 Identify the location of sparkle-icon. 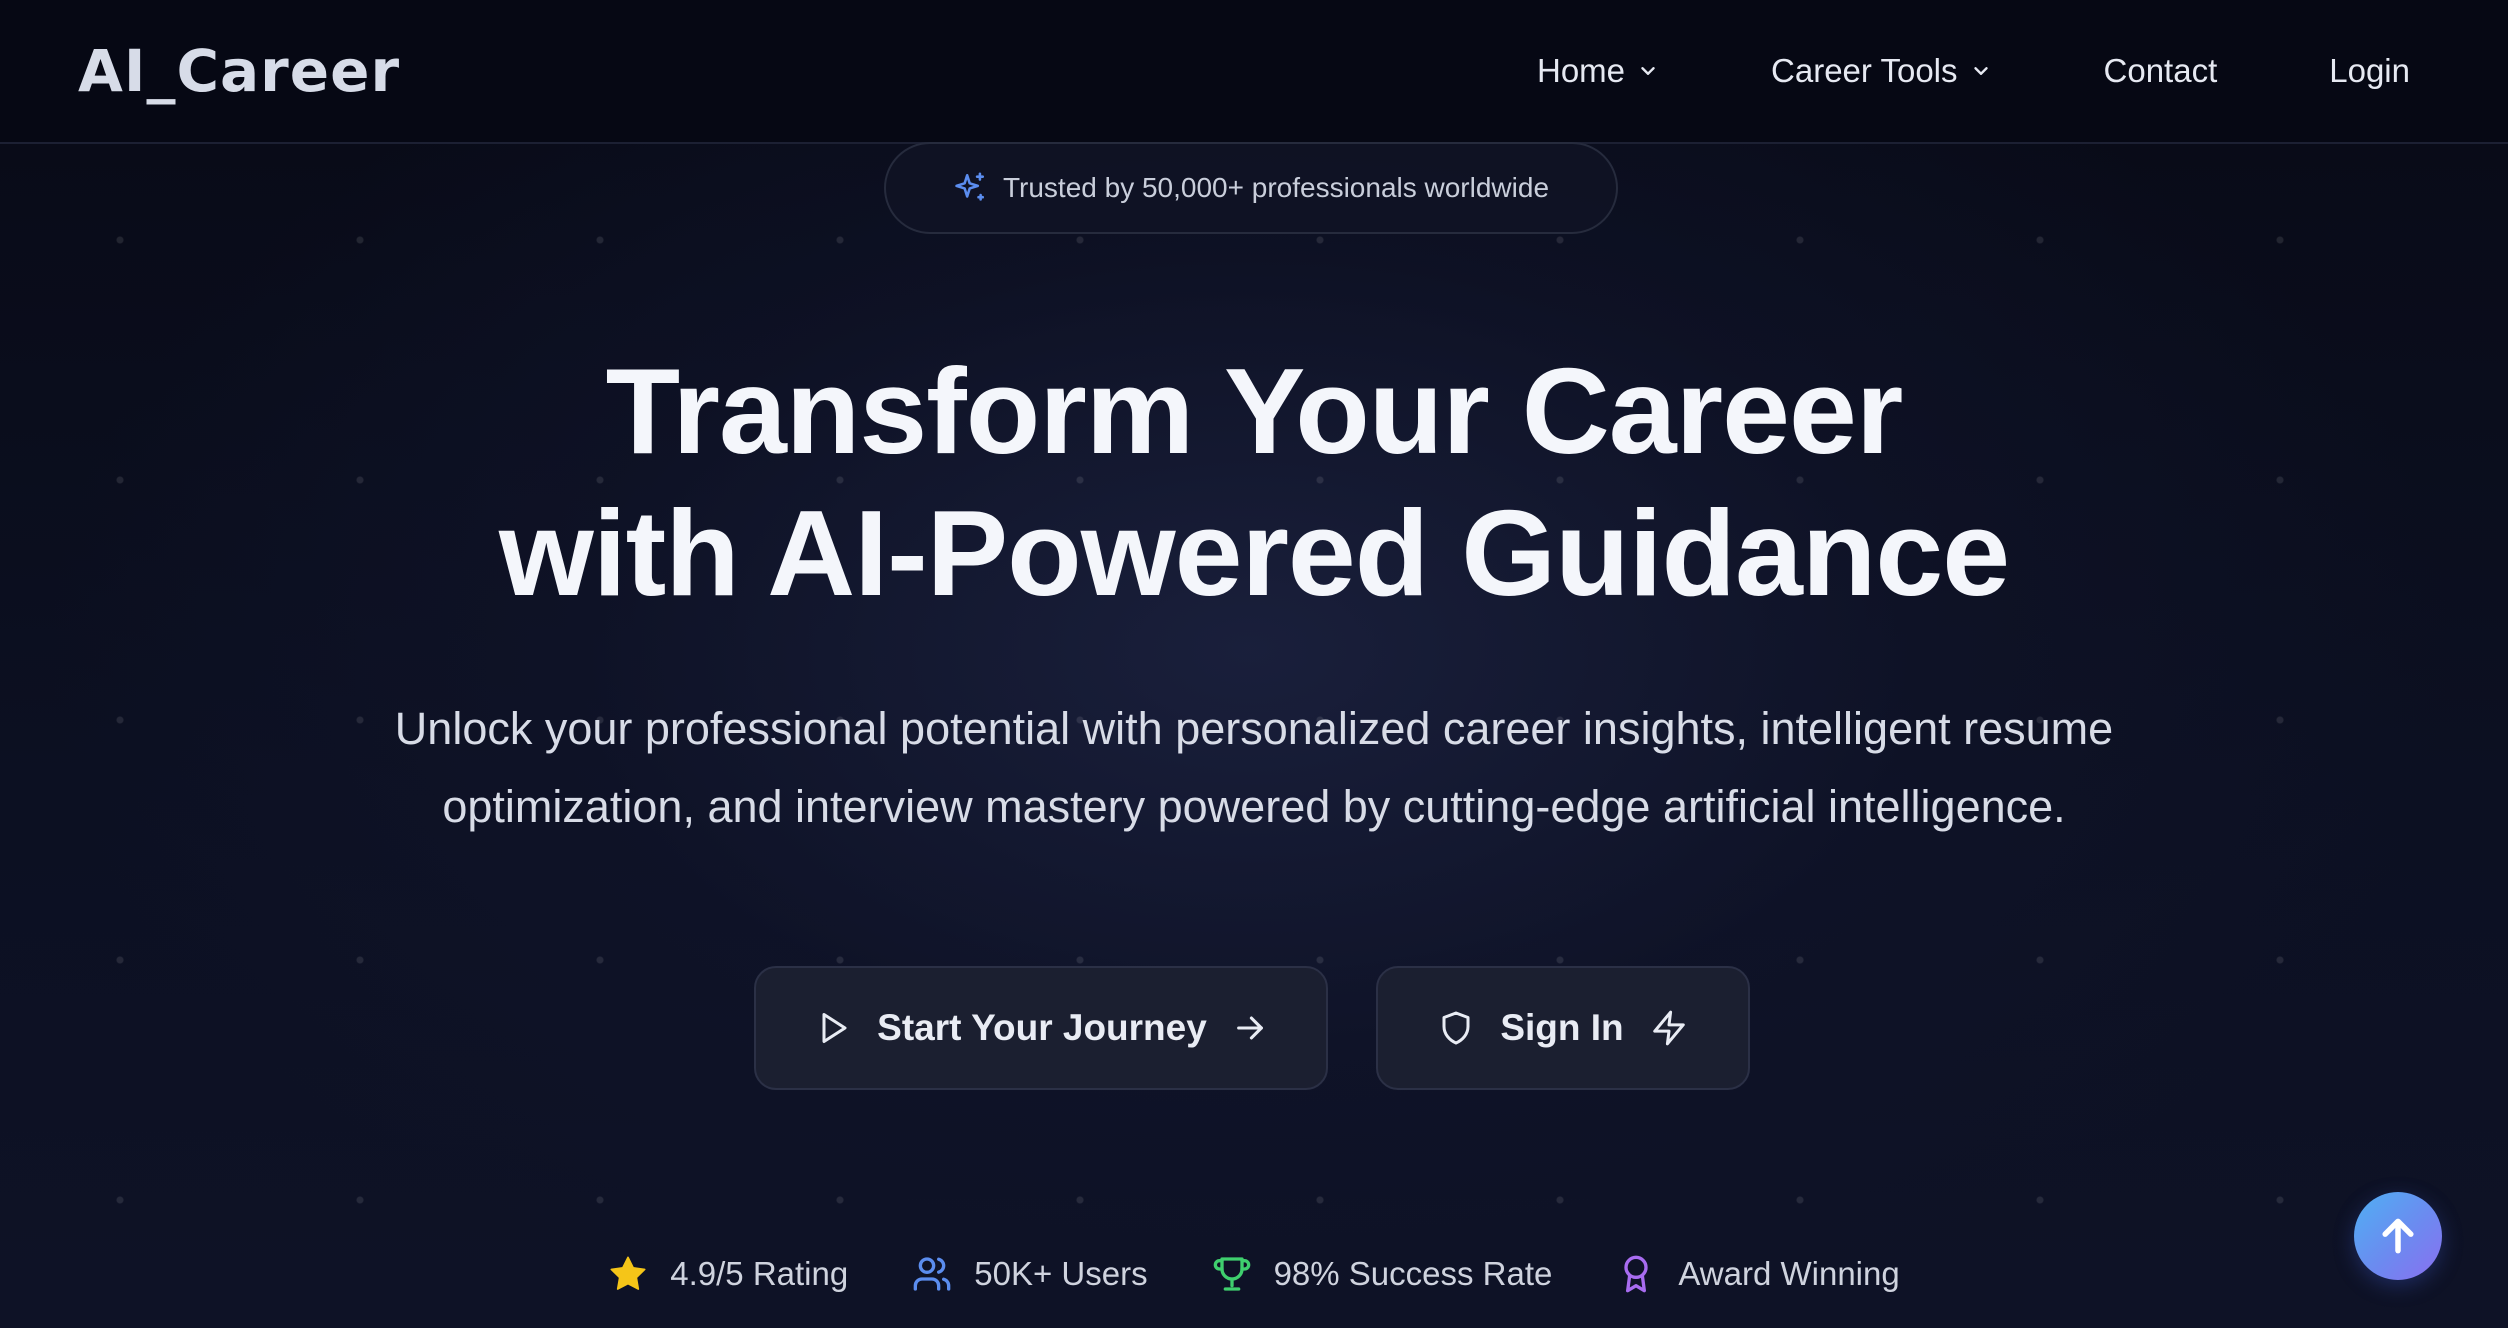
(969, 186).